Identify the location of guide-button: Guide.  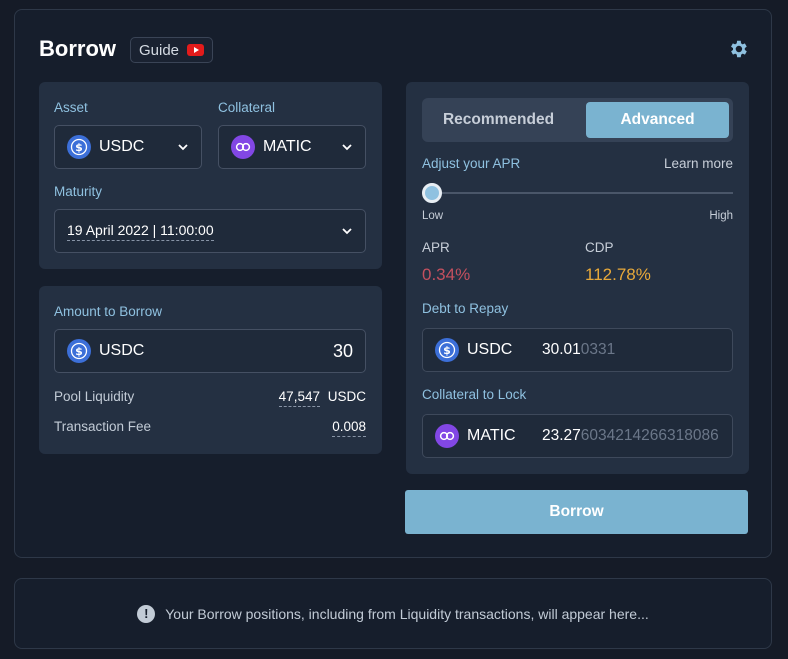
(171, 50).